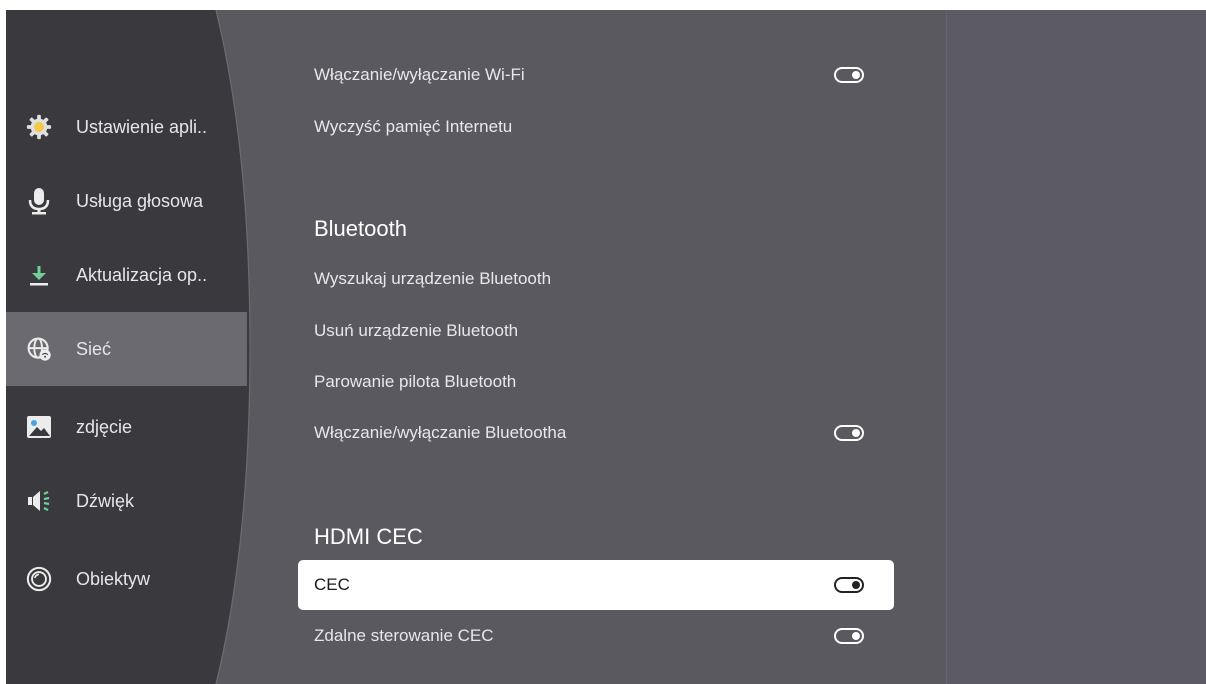  I want to click on cec-remote-toggle-switch, so click(849, 636).